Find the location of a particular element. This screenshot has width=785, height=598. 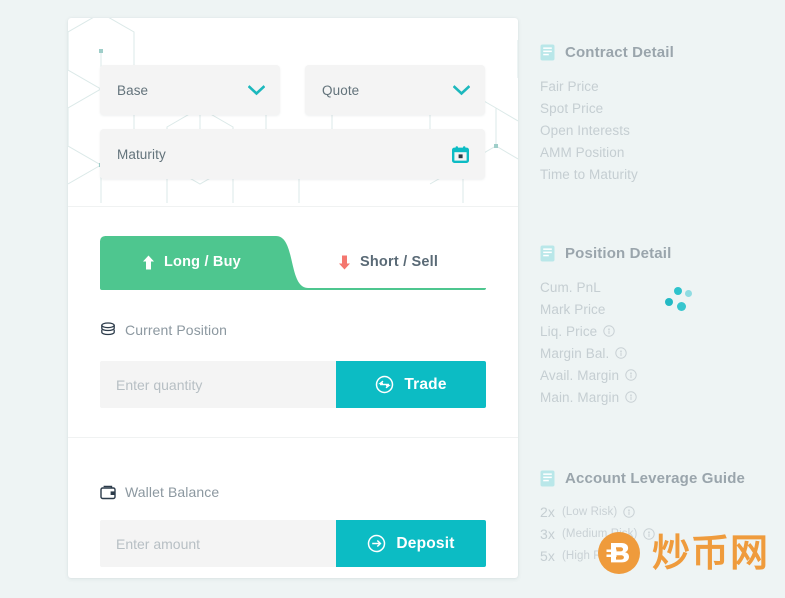

leverage-row: 2x (Low Risk) is located at coordinates (660, 512).